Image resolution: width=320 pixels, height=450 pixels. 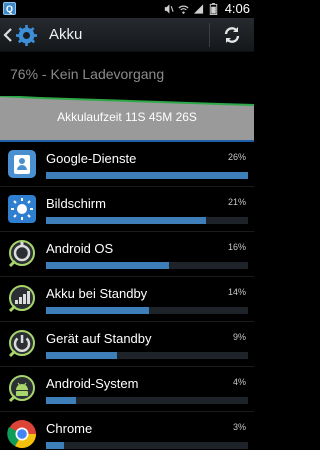 What do you see at coordinates (127, 9) in the screenshot?
I see `status-bar: Q 4:06` at bounding box center [127, 9].